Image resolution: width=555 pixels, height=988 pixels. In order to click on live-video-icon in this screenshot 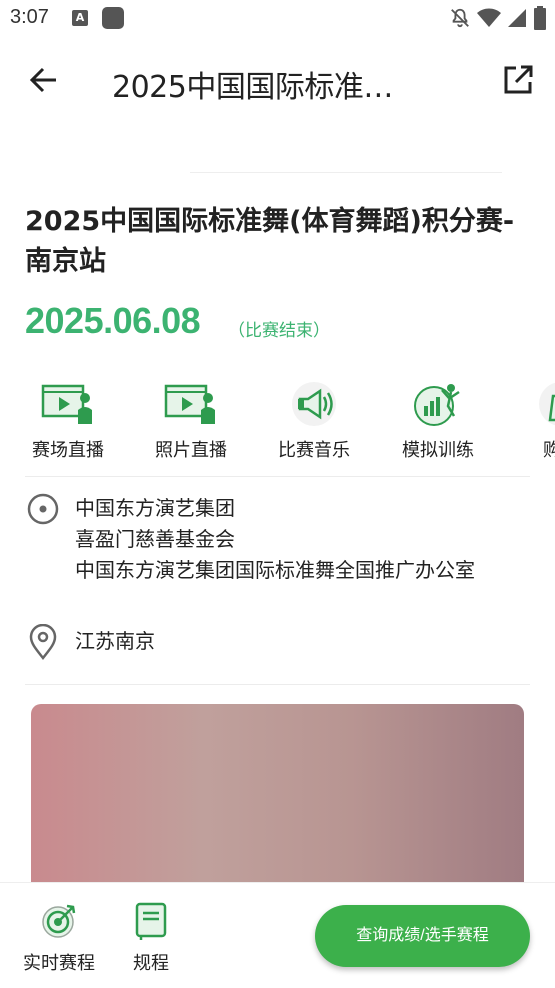, I will do `click(66, 404)`.